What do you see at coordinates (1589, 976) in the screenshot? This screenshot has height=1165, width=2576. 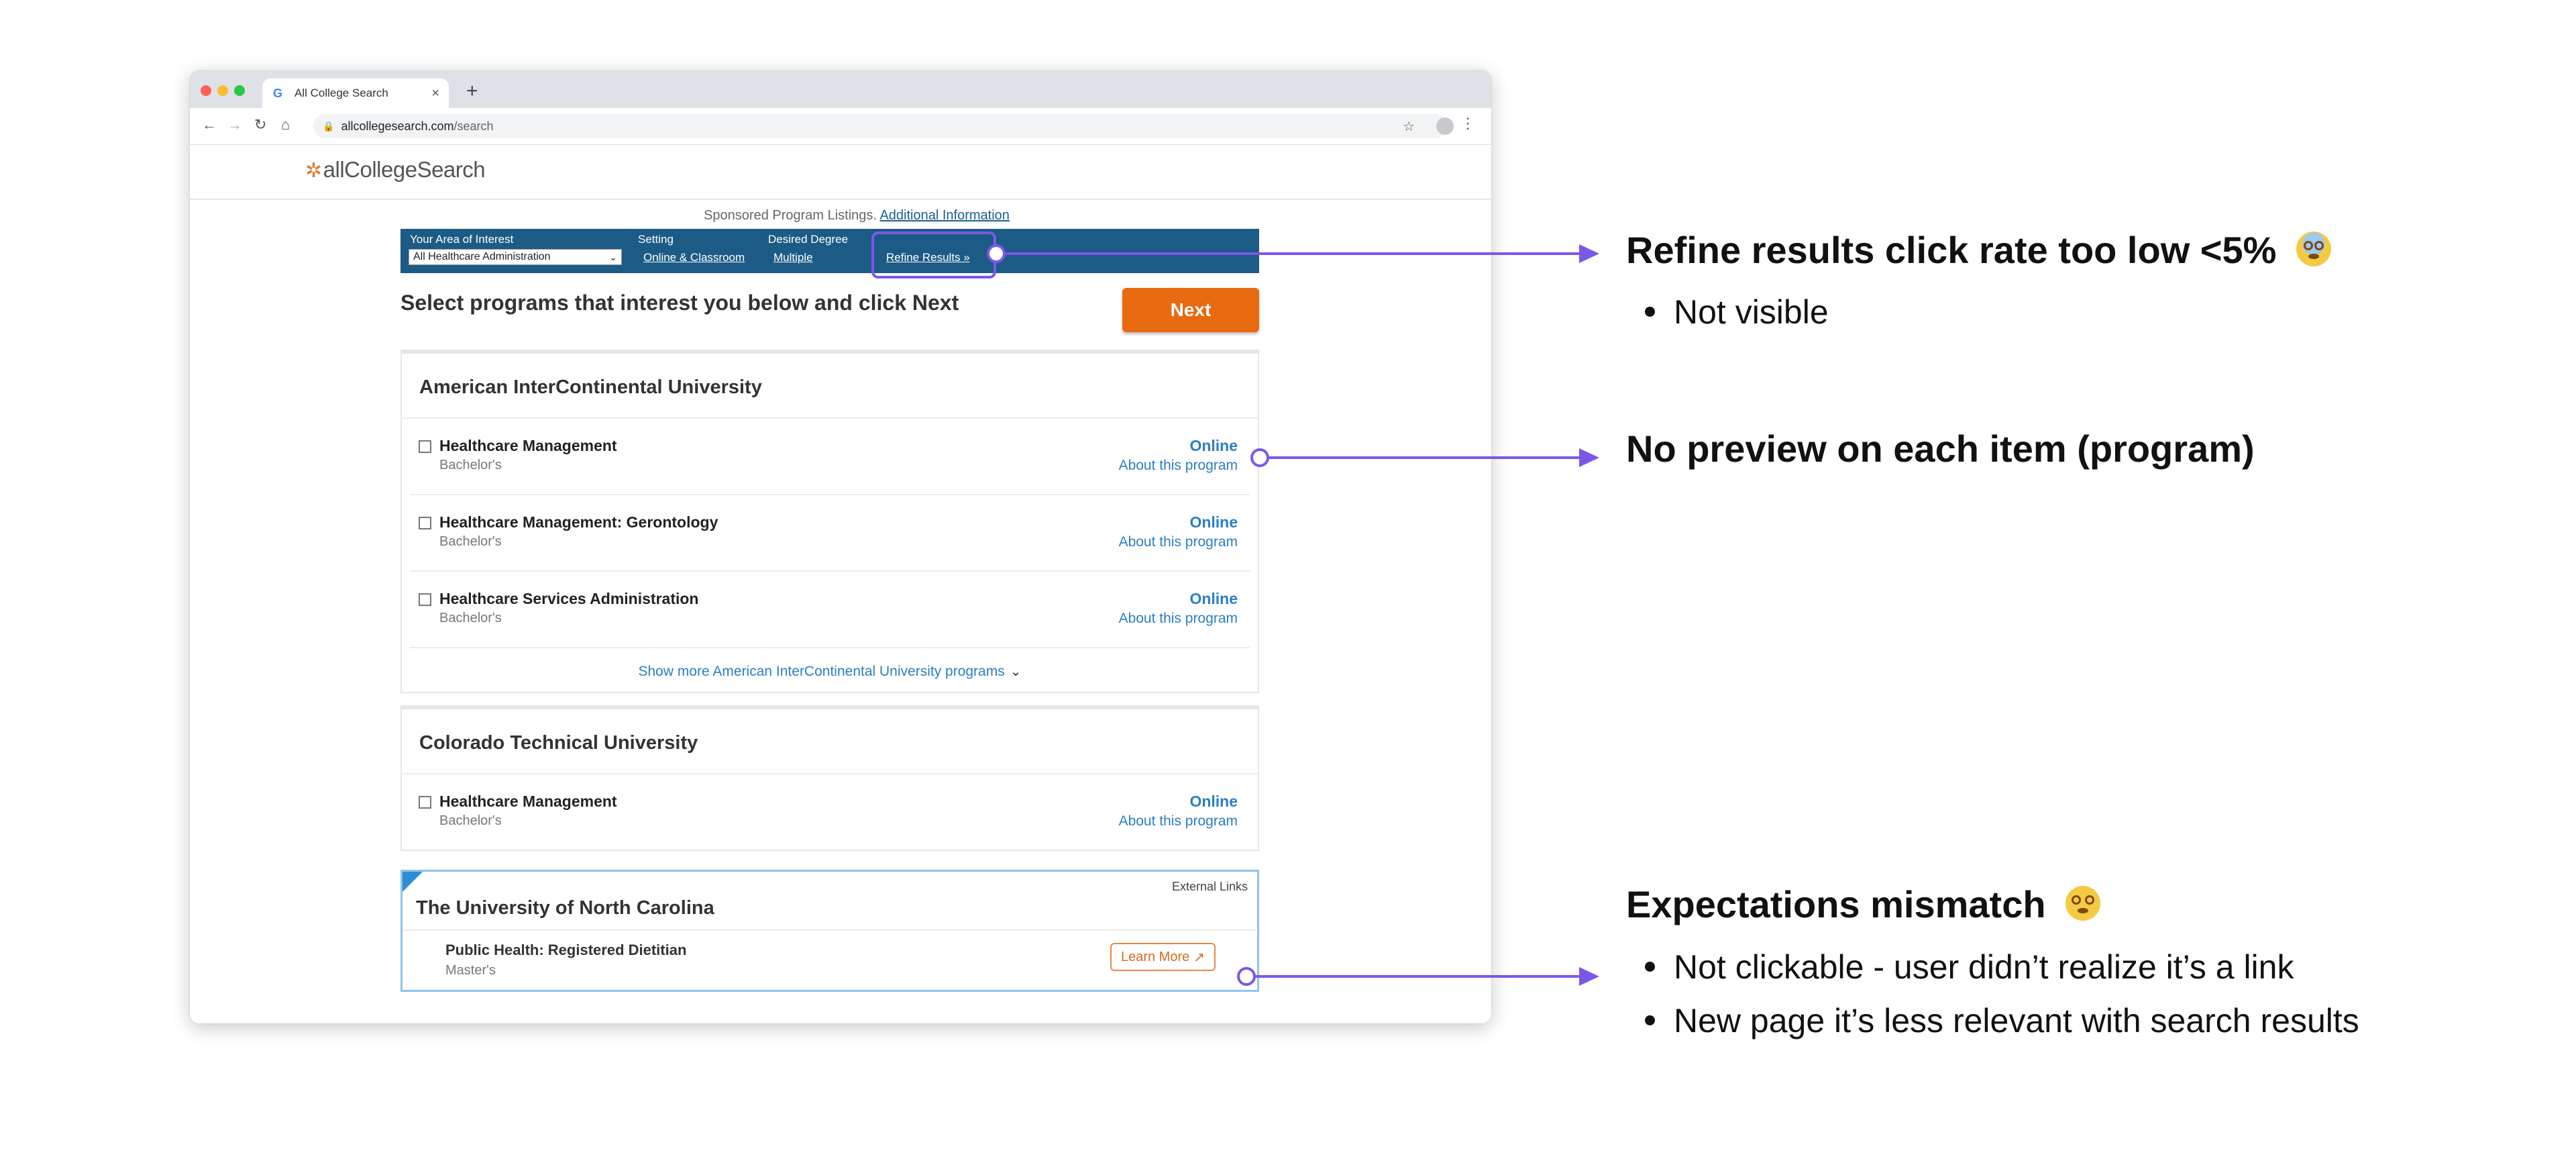 I see `arrowhead-learn-more` at bounding box center [1589, 976].